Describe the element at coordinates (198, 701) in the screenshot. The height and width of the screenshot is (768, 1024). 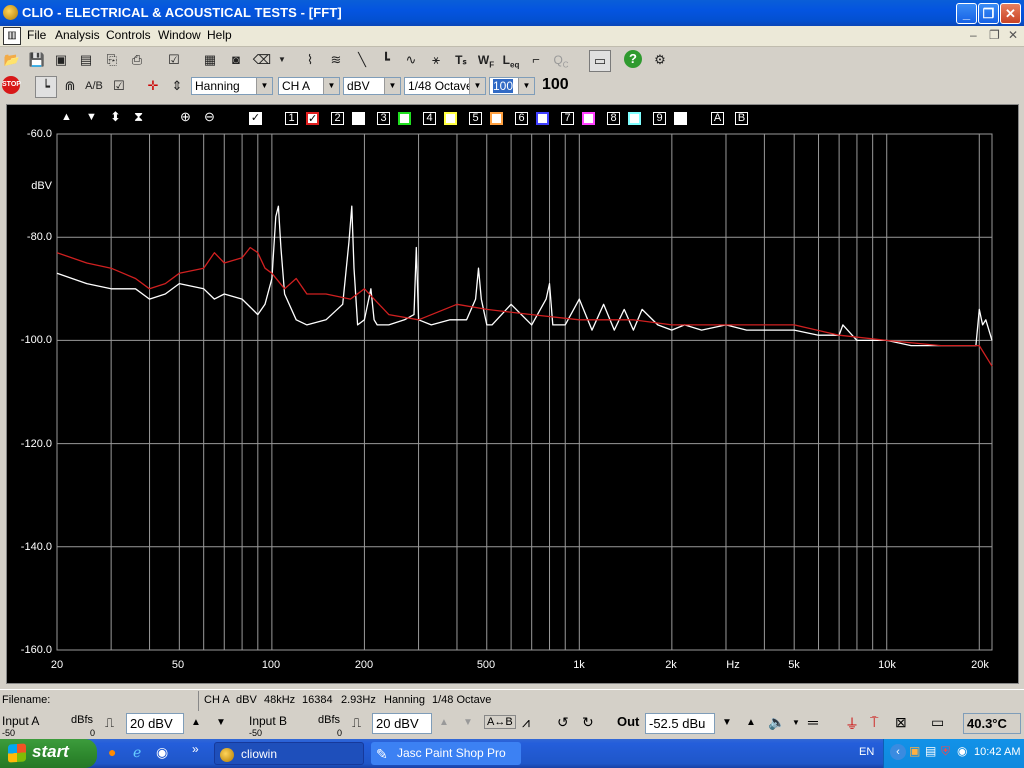
I see `status-divider` at that location.